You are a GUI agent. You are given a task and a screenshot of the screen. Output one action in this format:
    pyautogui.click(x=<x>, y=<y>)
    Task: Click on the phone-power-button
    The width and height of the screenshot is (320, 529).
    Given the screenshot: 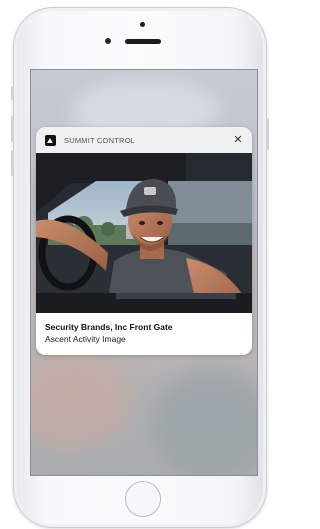 What is the action you would take?
    pyautogui.click(x=267, y=134)
    